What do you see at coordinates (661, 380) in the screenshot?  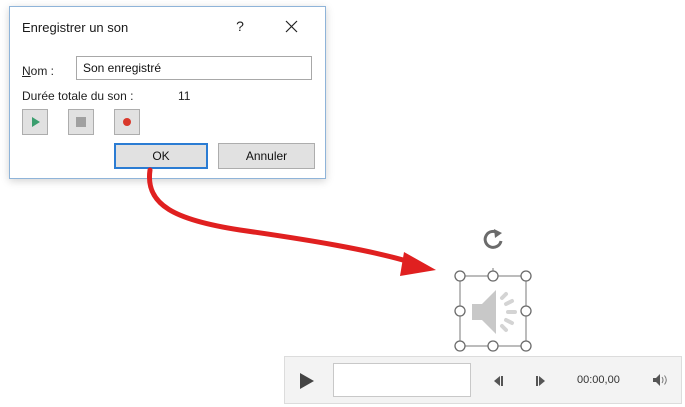 I see `volume-icon` at bounding box center [661, 380].